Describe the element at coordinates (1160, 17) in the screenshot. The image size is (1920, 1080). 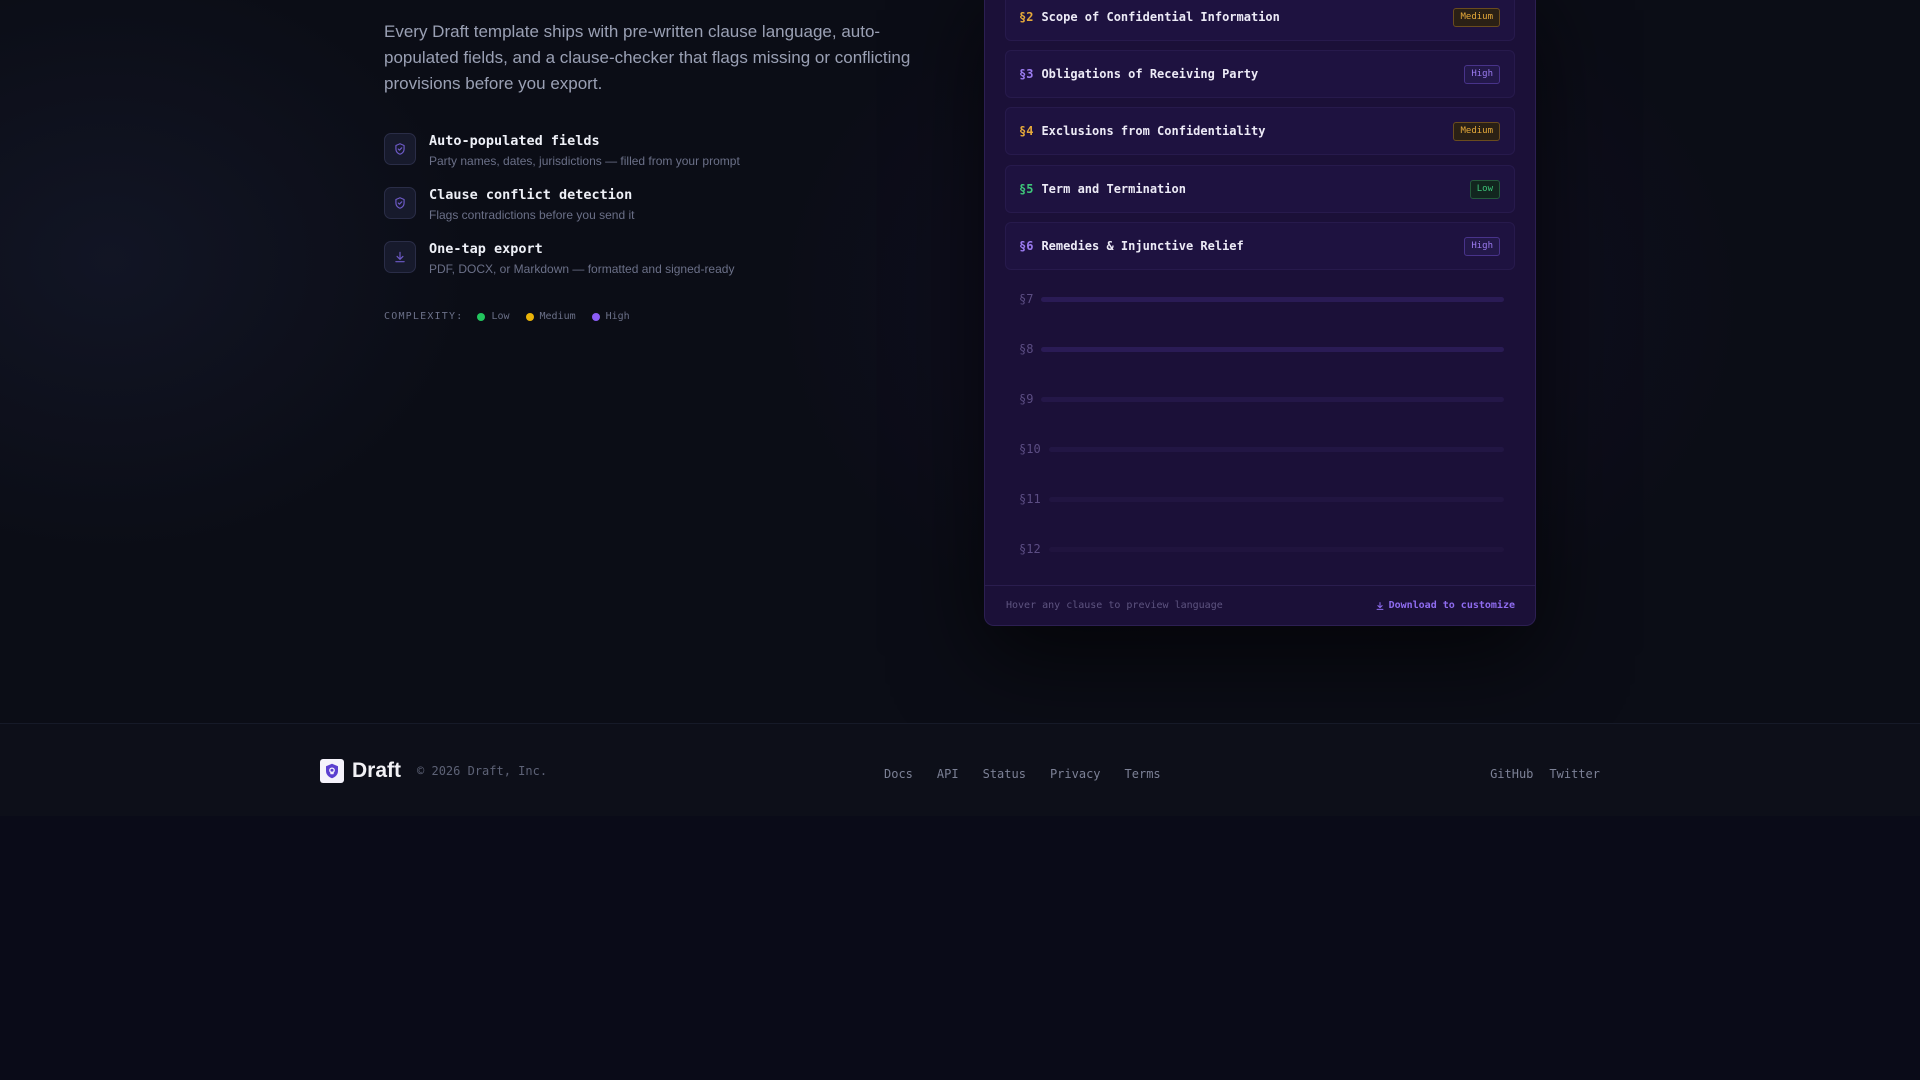
I see `clause-name: Scope of Confidential Information` at that location.